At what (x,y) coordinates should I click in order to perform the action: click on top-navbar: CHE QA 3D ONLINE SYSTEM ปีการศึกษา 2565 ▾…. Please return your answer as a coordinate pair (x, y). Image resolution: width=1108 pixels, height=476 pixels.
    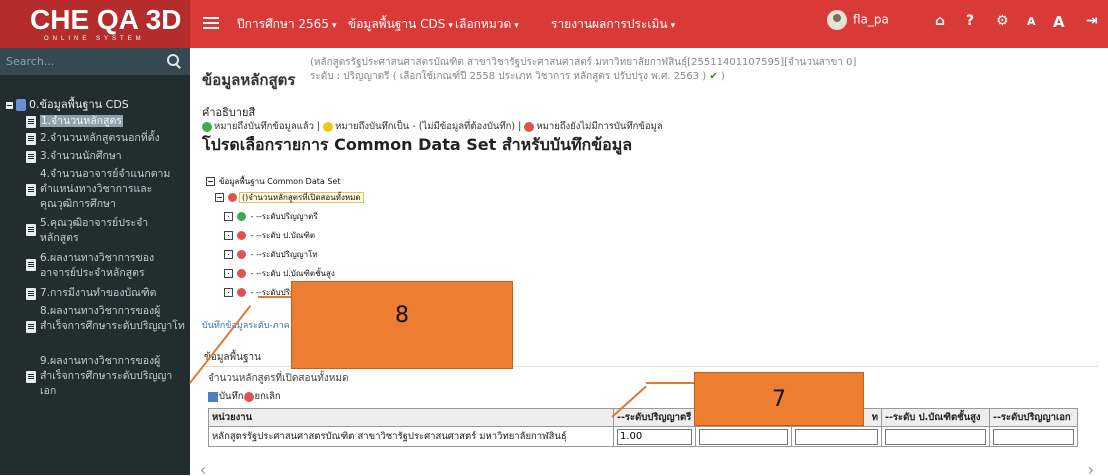
    Looking at the image, I should click on (554, 24).